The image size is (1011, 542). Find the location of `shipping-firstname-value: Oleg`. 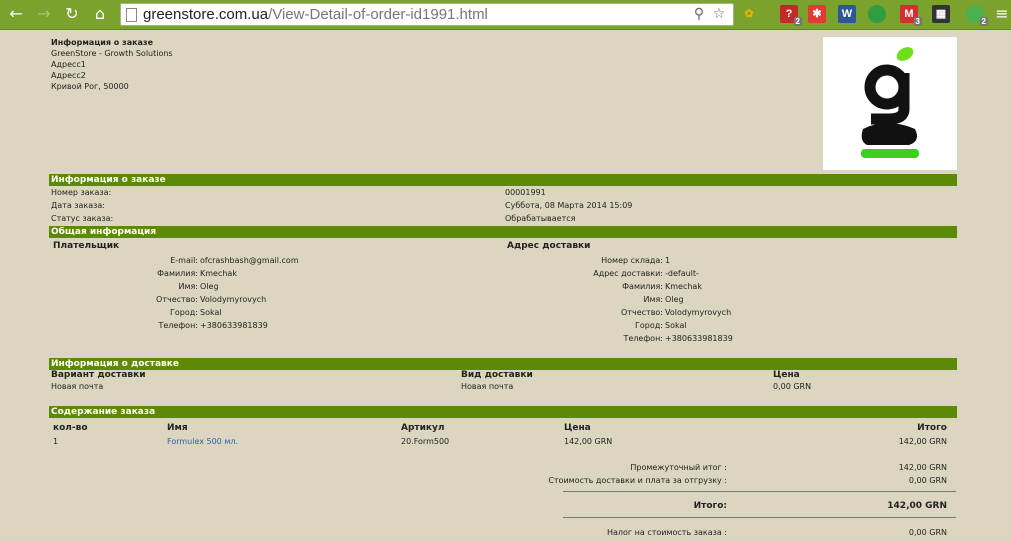

shipping-firstname-value: Oleg is located at coordinates (674, 299).